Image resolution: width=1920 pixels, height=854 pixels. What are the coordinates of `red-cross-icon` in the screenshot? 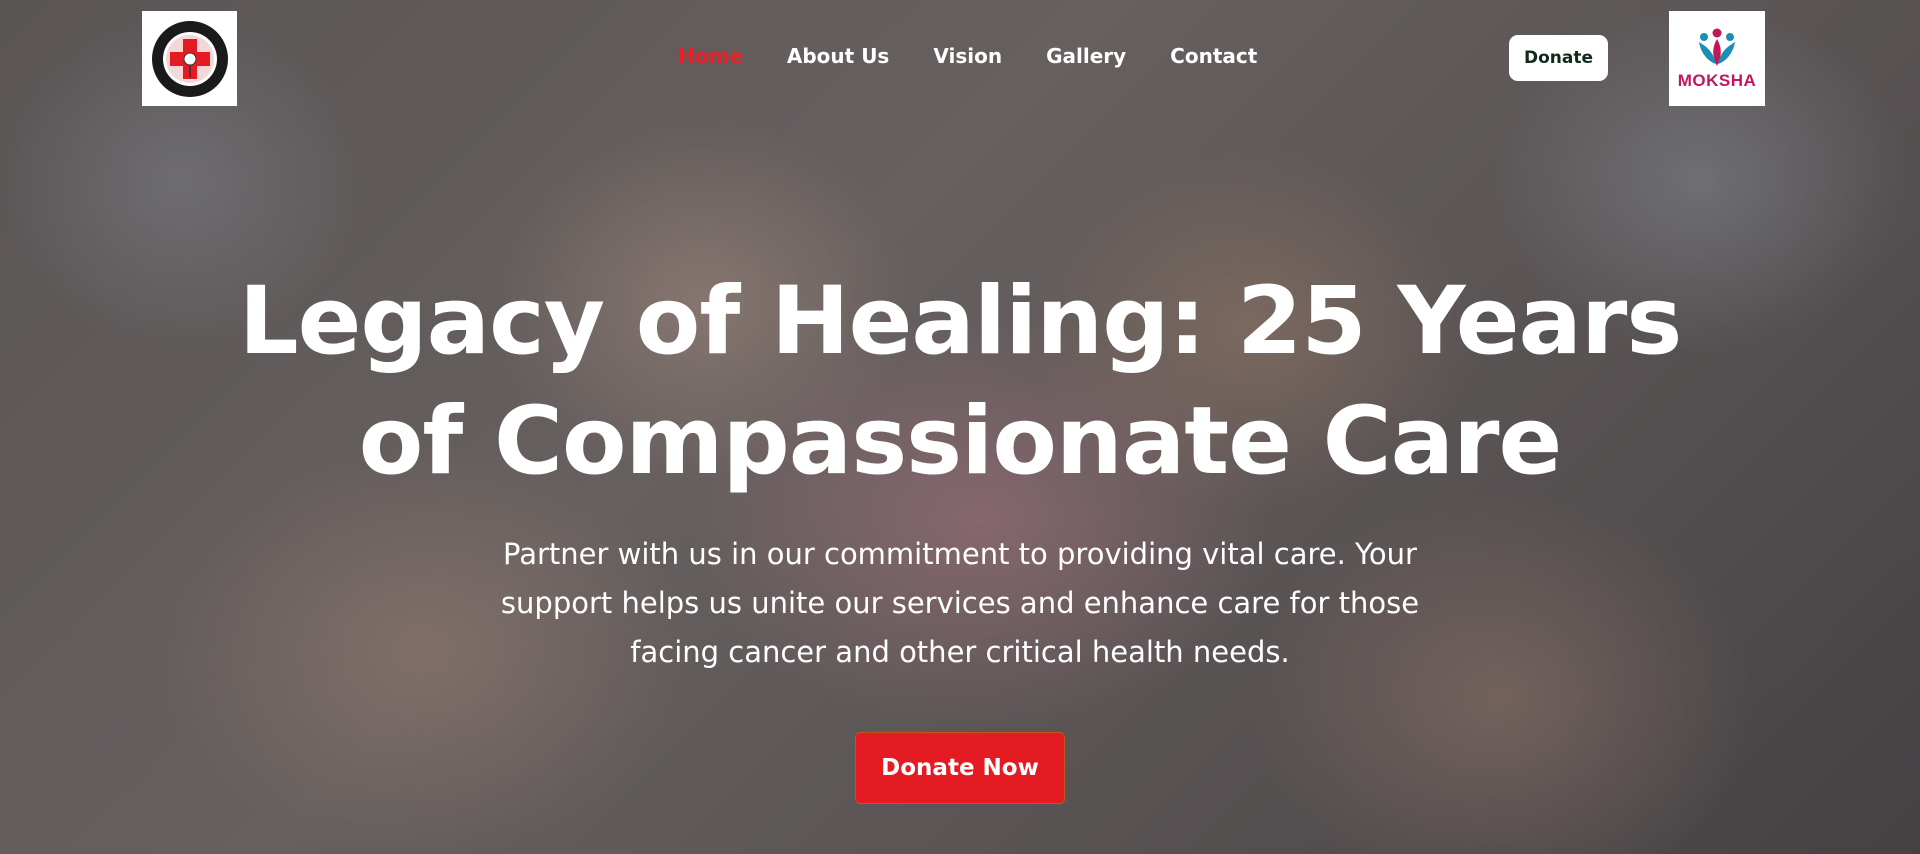 It's located at (189, 58).